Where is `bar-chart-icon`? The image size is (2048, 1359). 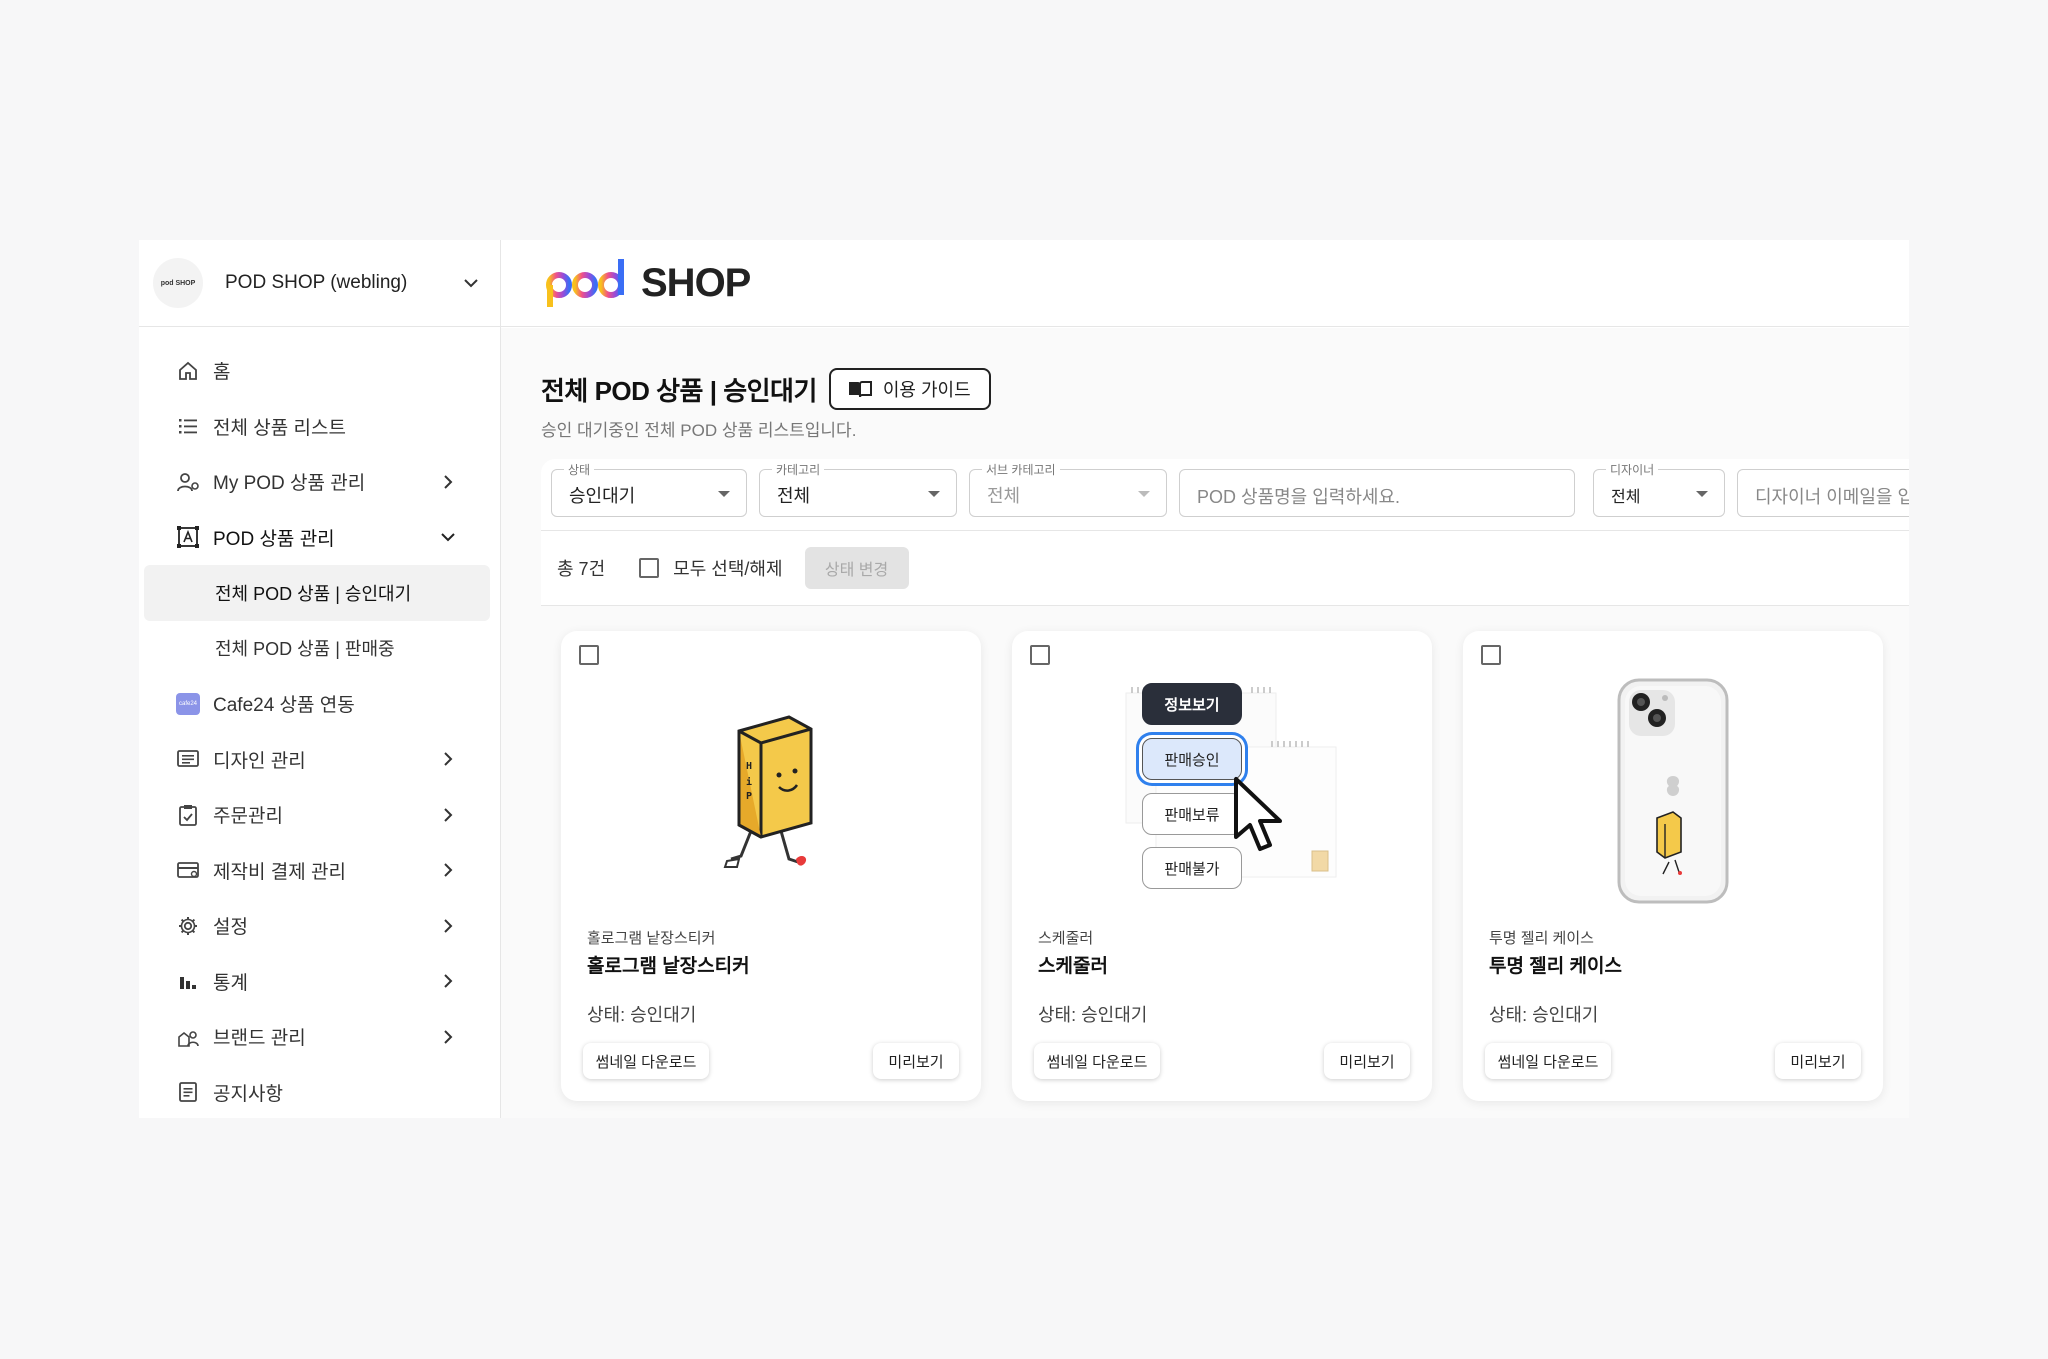 bar-chart-icon is located at coordinates (188, 981).